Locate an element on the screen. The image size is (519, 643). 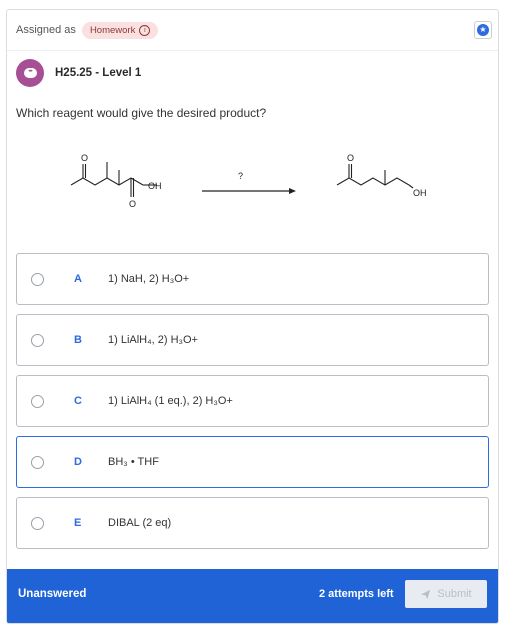
bookmark-button: ★ is located at coordinates (483, 30).